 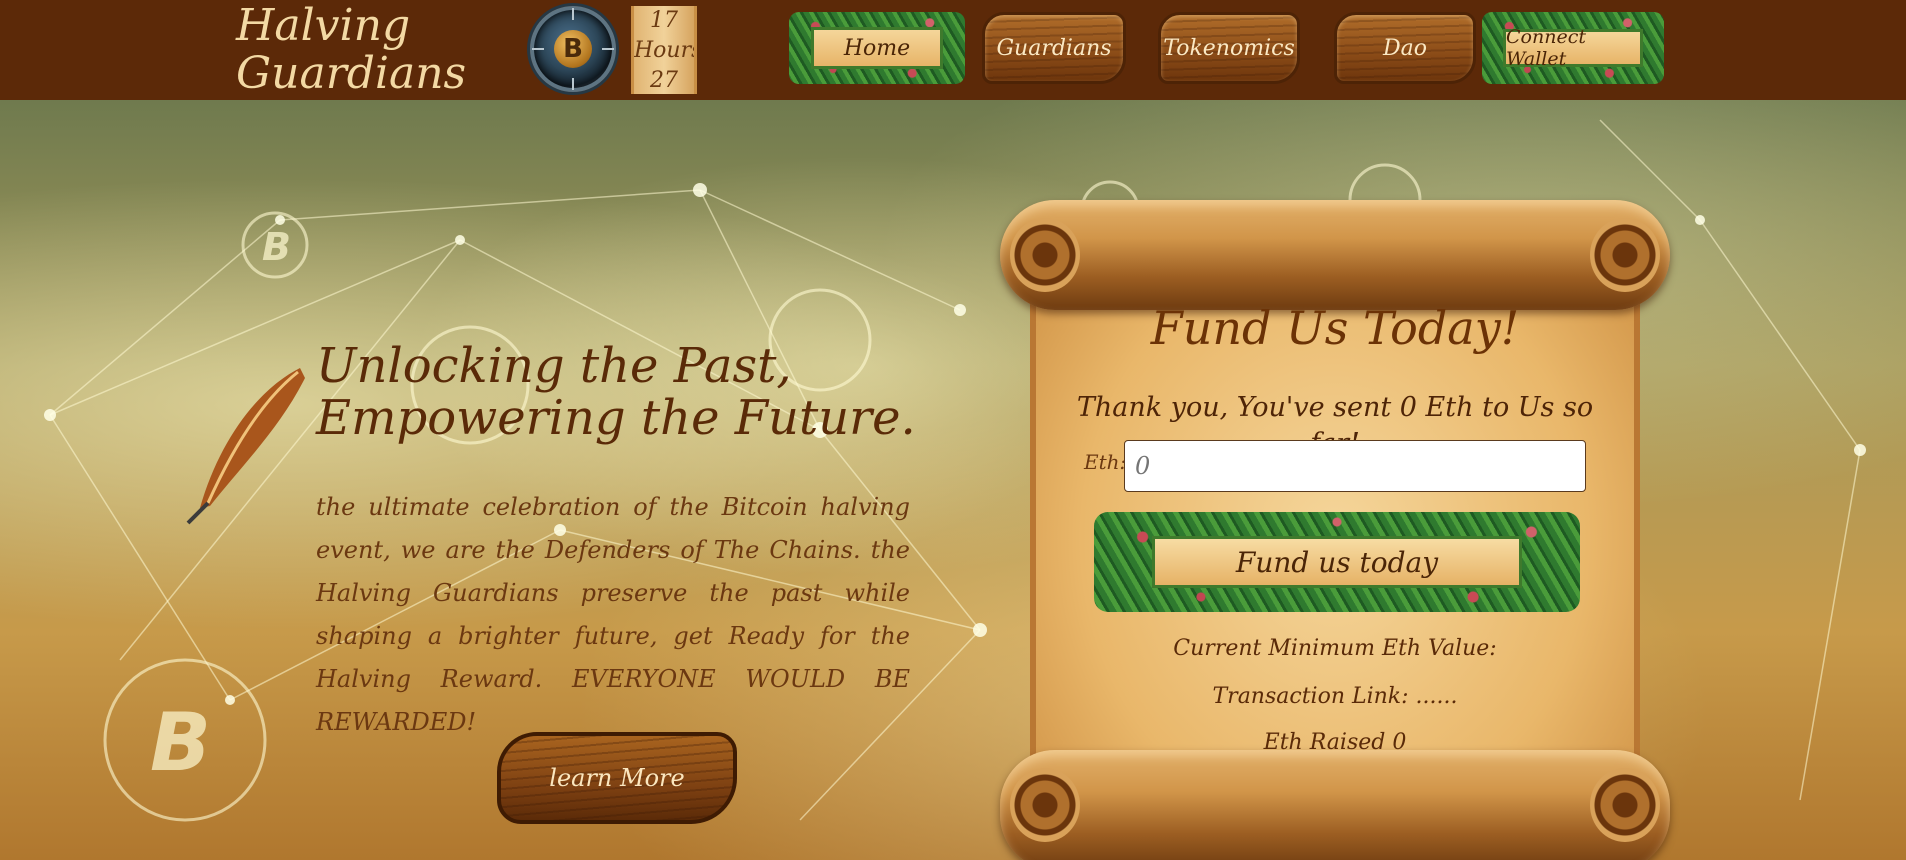 I want to click on learn-more-label: learn More, so click(x=617, y=778).